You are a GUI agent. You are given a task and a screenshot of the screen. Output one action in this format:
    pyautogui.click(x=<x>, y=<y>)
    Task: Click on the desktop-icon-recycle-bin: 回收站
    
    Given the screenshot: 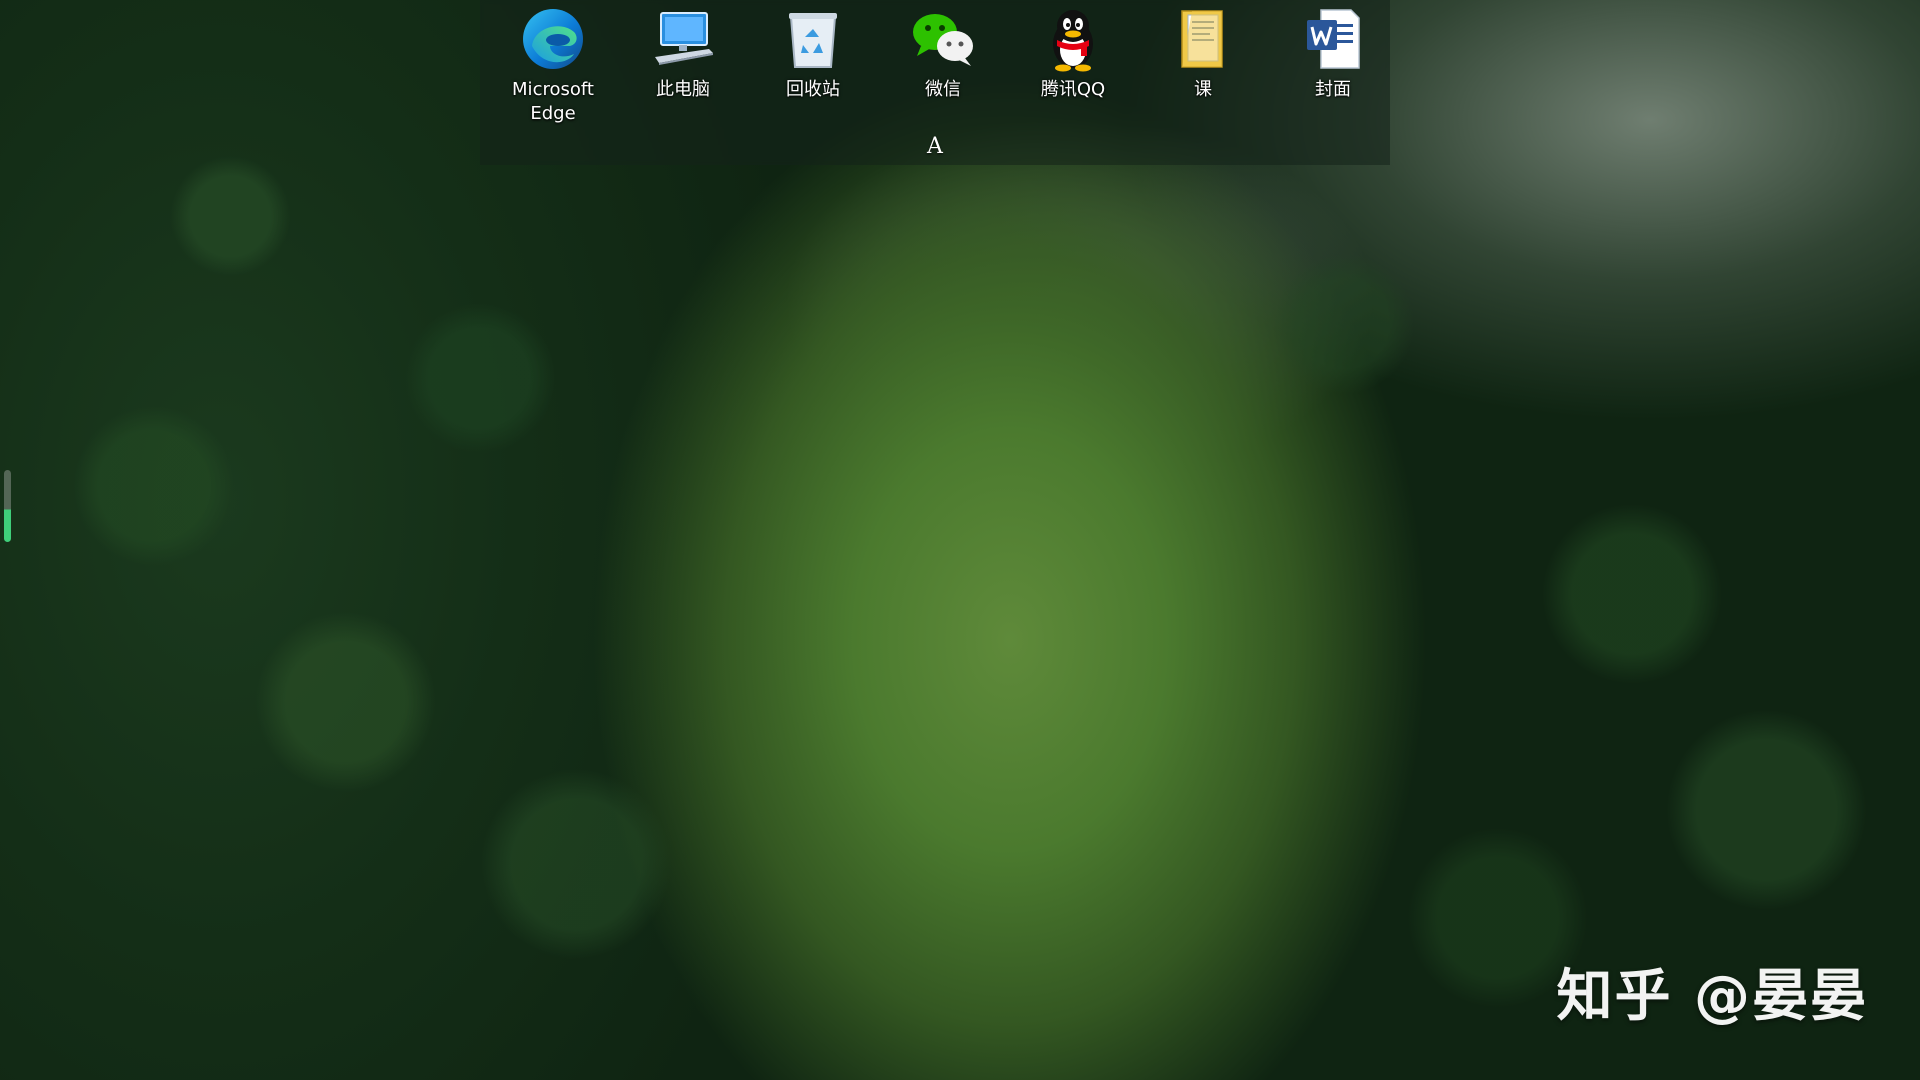 What is the action you would take?
    pyautogui.click(x=813, y=66)
    